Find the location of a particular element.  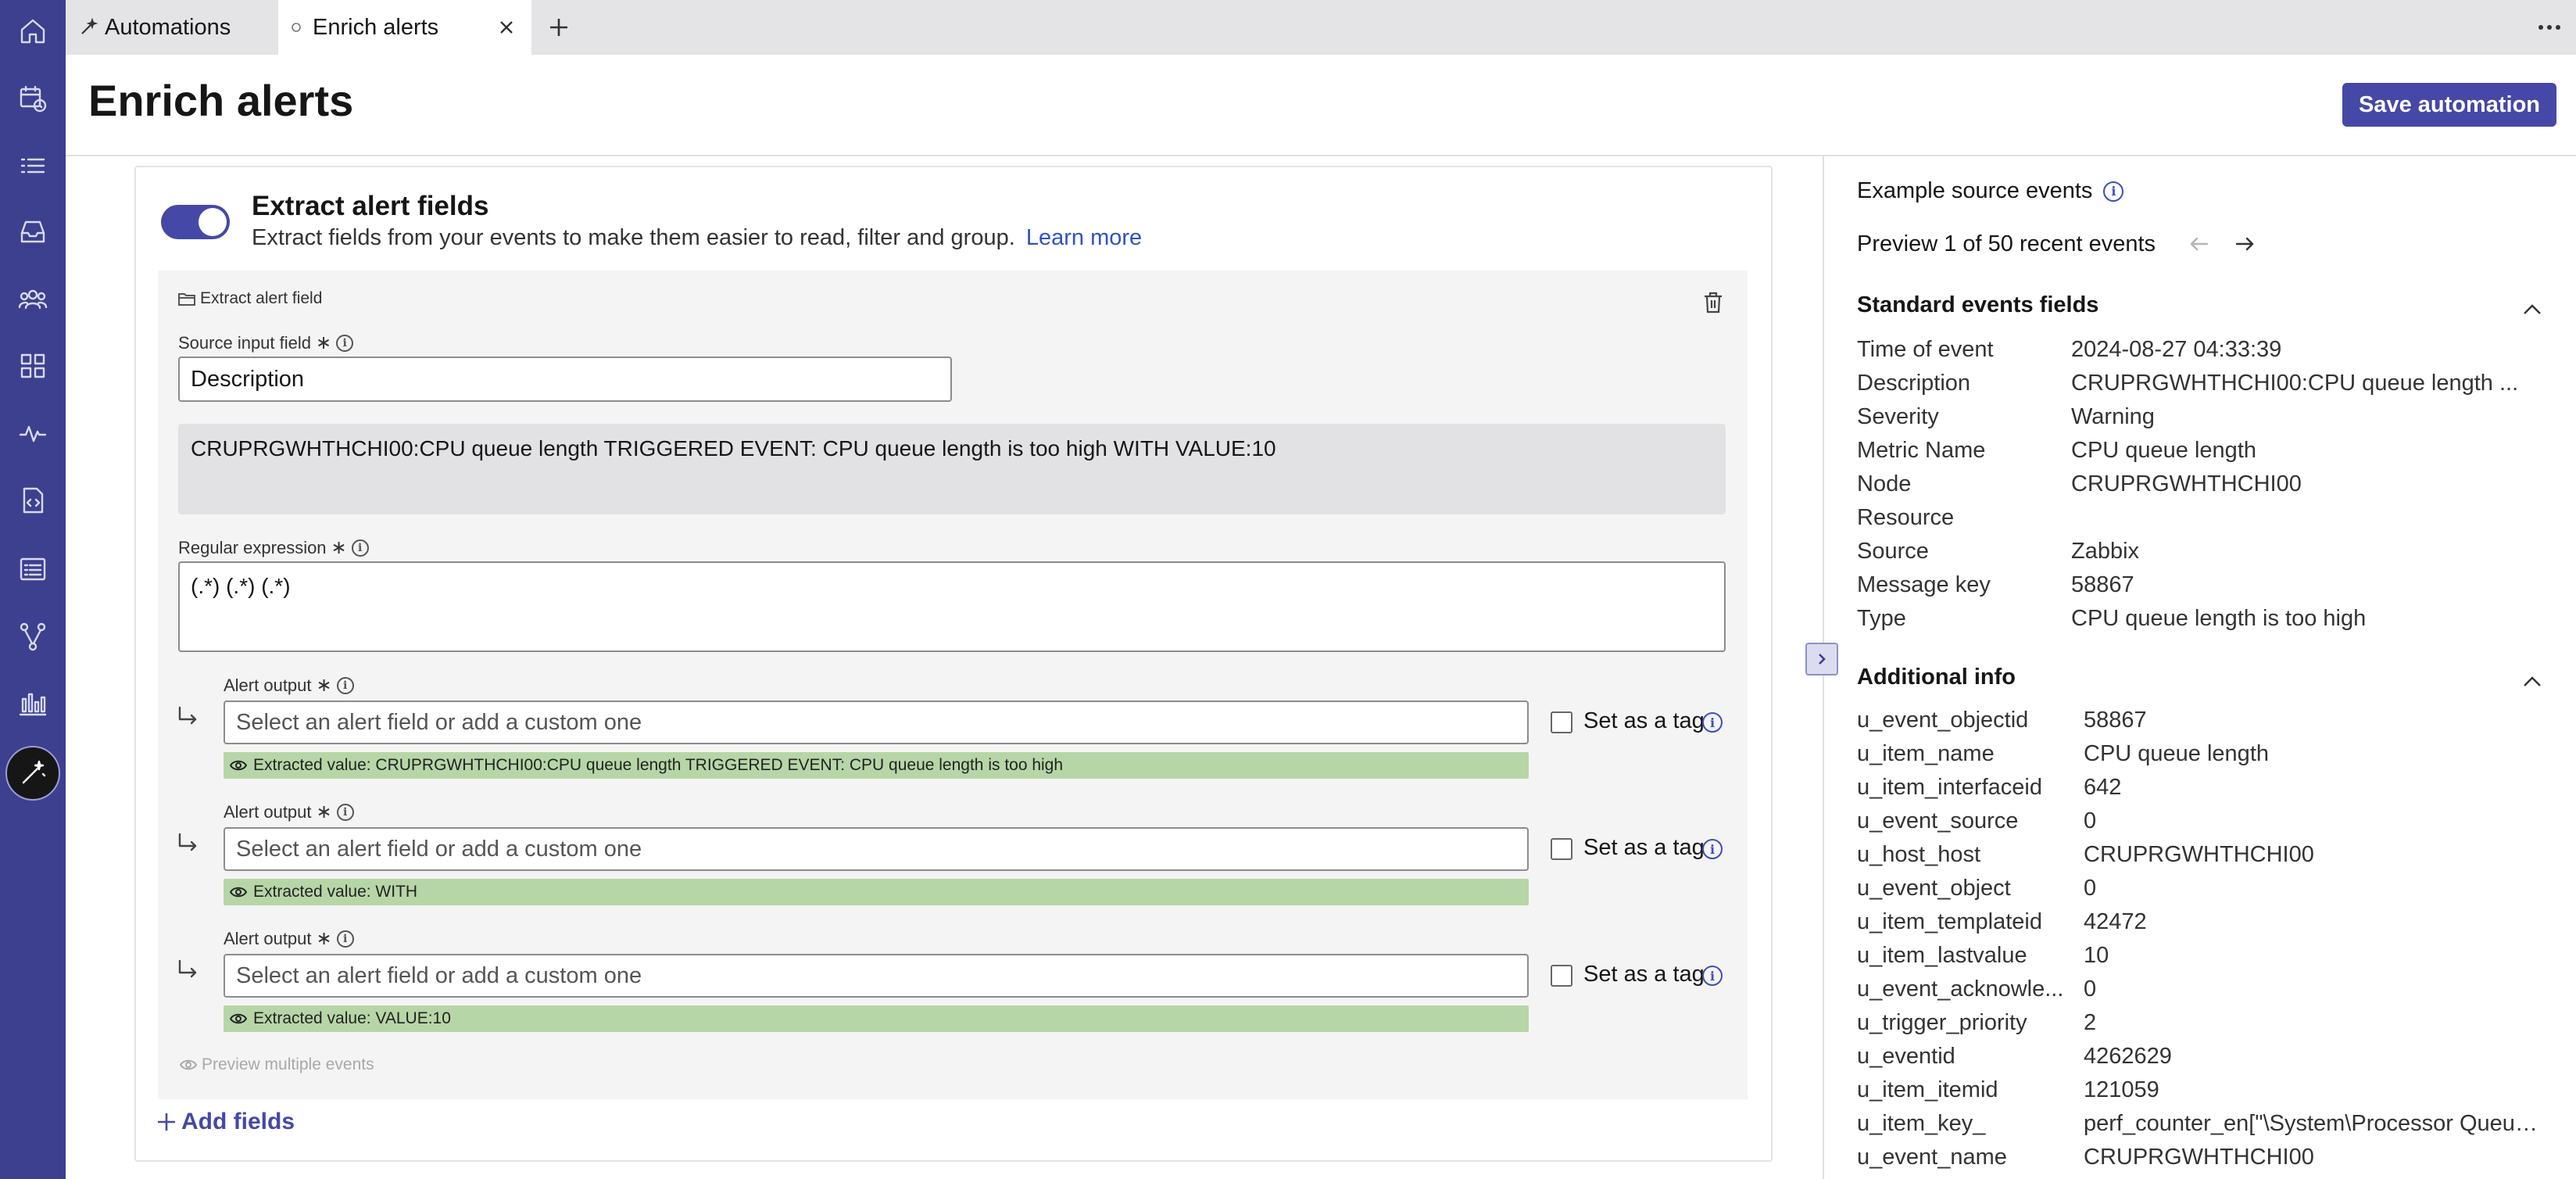

field-row: u_event_name CRUPRGWHTHCHI00 is located at coordinates (2208, 1157).